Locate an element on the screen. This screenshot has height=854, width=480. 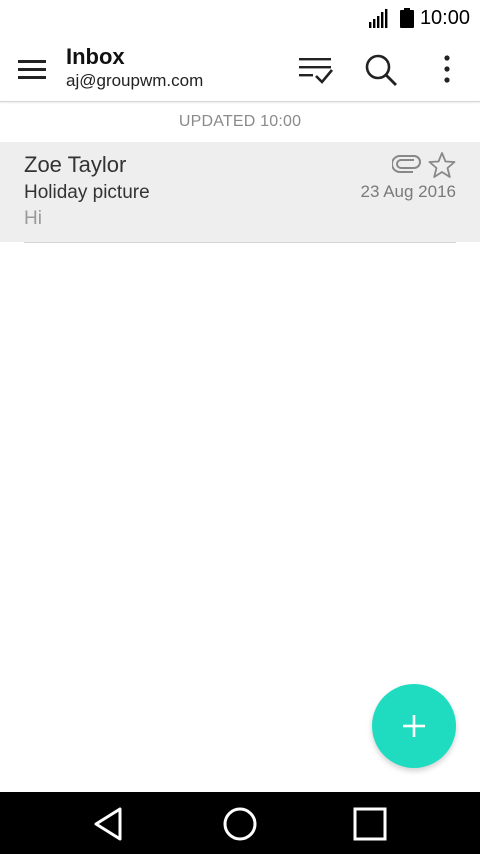
more-vert-icon is located at coordinates (447, 69).